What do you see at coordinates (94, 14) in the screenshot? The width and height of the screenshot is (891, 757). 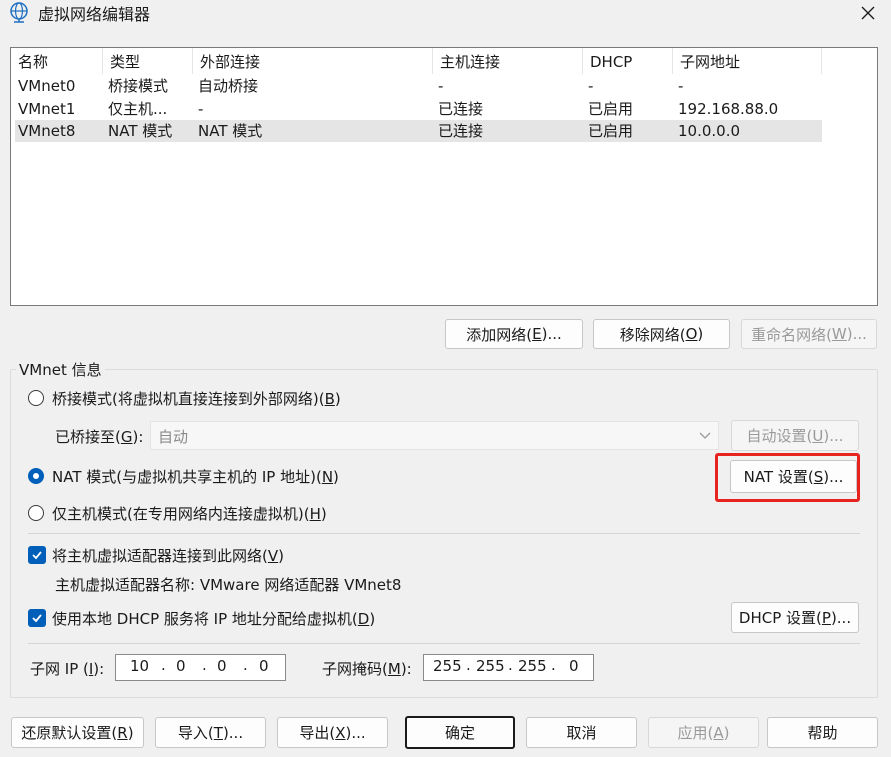 I see `window-title: 虚拟网络编辑器` at bounding box center [94, 14].